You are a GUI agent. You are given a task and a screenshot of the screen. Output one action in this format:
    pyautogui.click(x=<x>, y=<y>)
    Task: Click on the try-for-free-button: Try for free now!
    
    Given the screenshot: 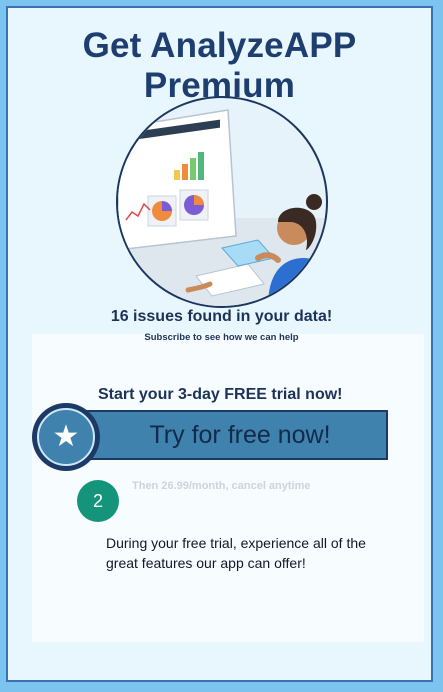 What is the action you would take?
    pyautogui.click(x=225, y=435)
    